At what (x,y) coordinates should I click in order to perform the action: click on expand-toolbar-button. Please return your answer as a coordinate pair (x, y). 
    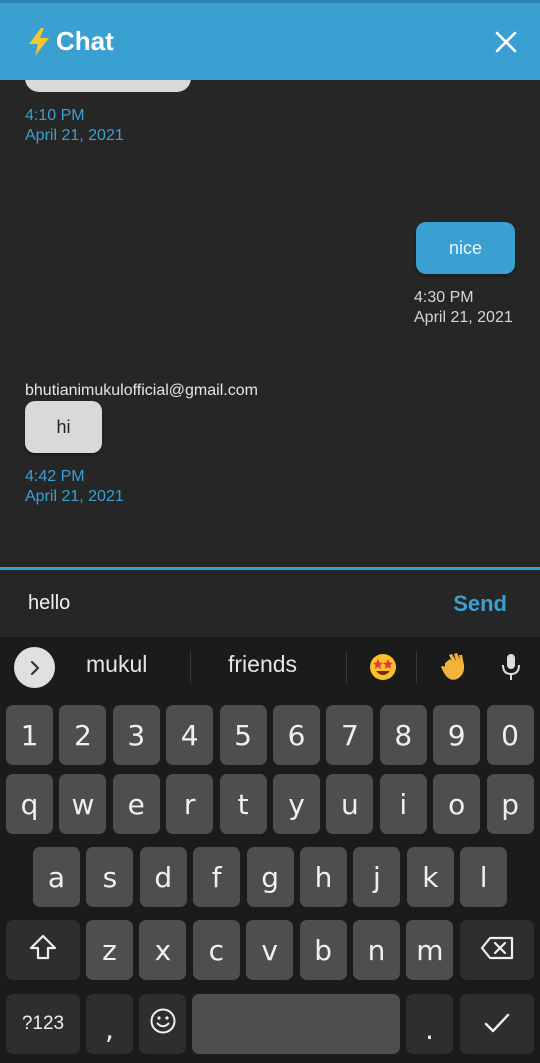
    Looking at the image, I should click on (34, 667).